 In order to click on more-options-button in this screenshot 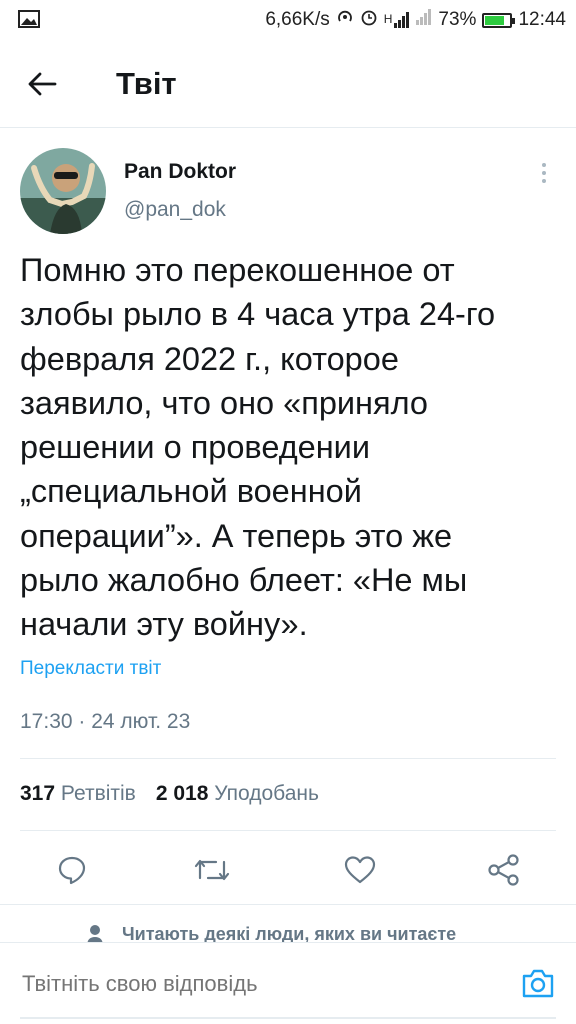, I will do `click(544, 173)`.